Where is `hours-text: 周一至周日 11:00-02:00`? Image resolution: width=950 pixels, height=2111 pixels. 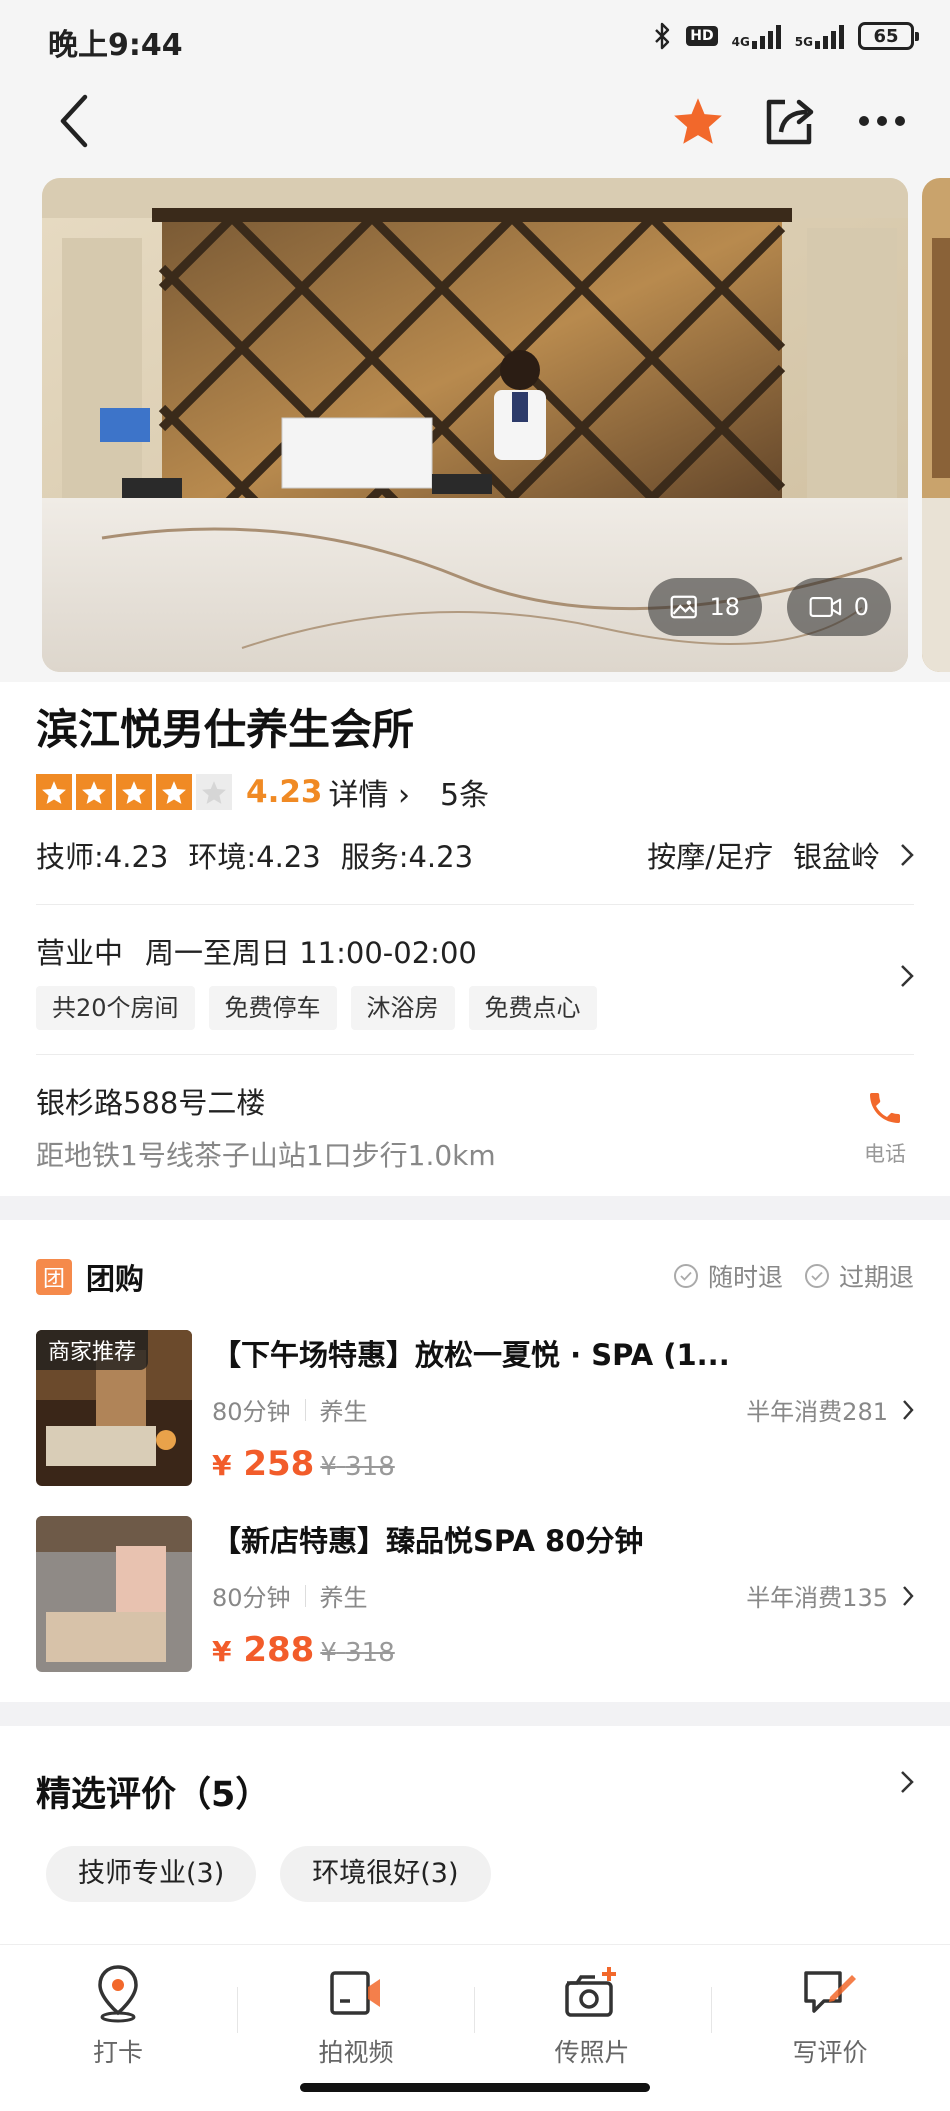 hours-text: 周一至周日 11:00-02:00 is located at coordinates (311, 953).